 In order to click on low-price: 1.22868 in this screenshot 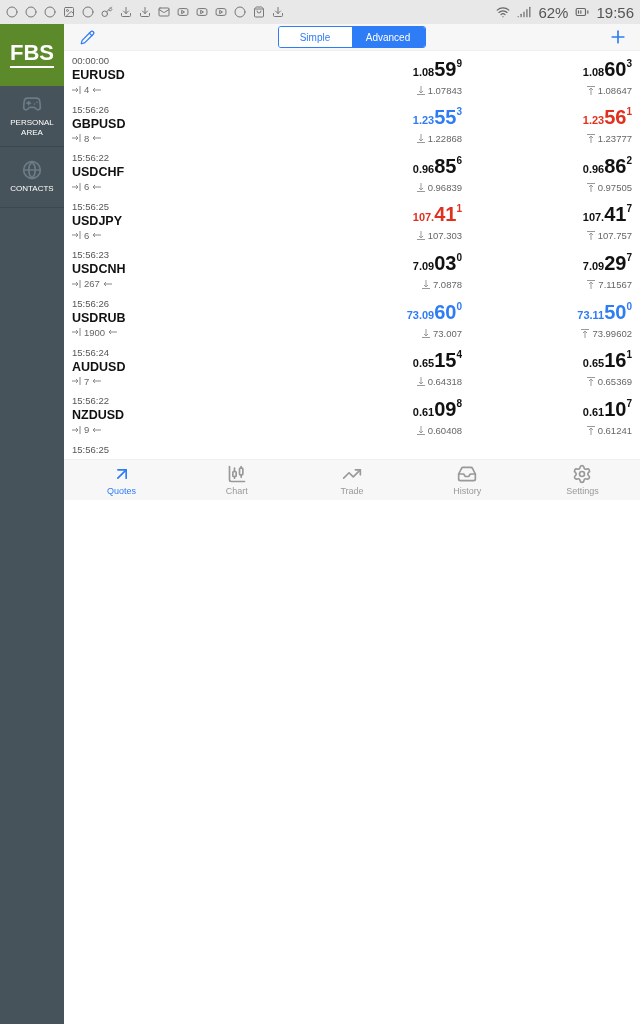, I will do `click(444, 139)`.